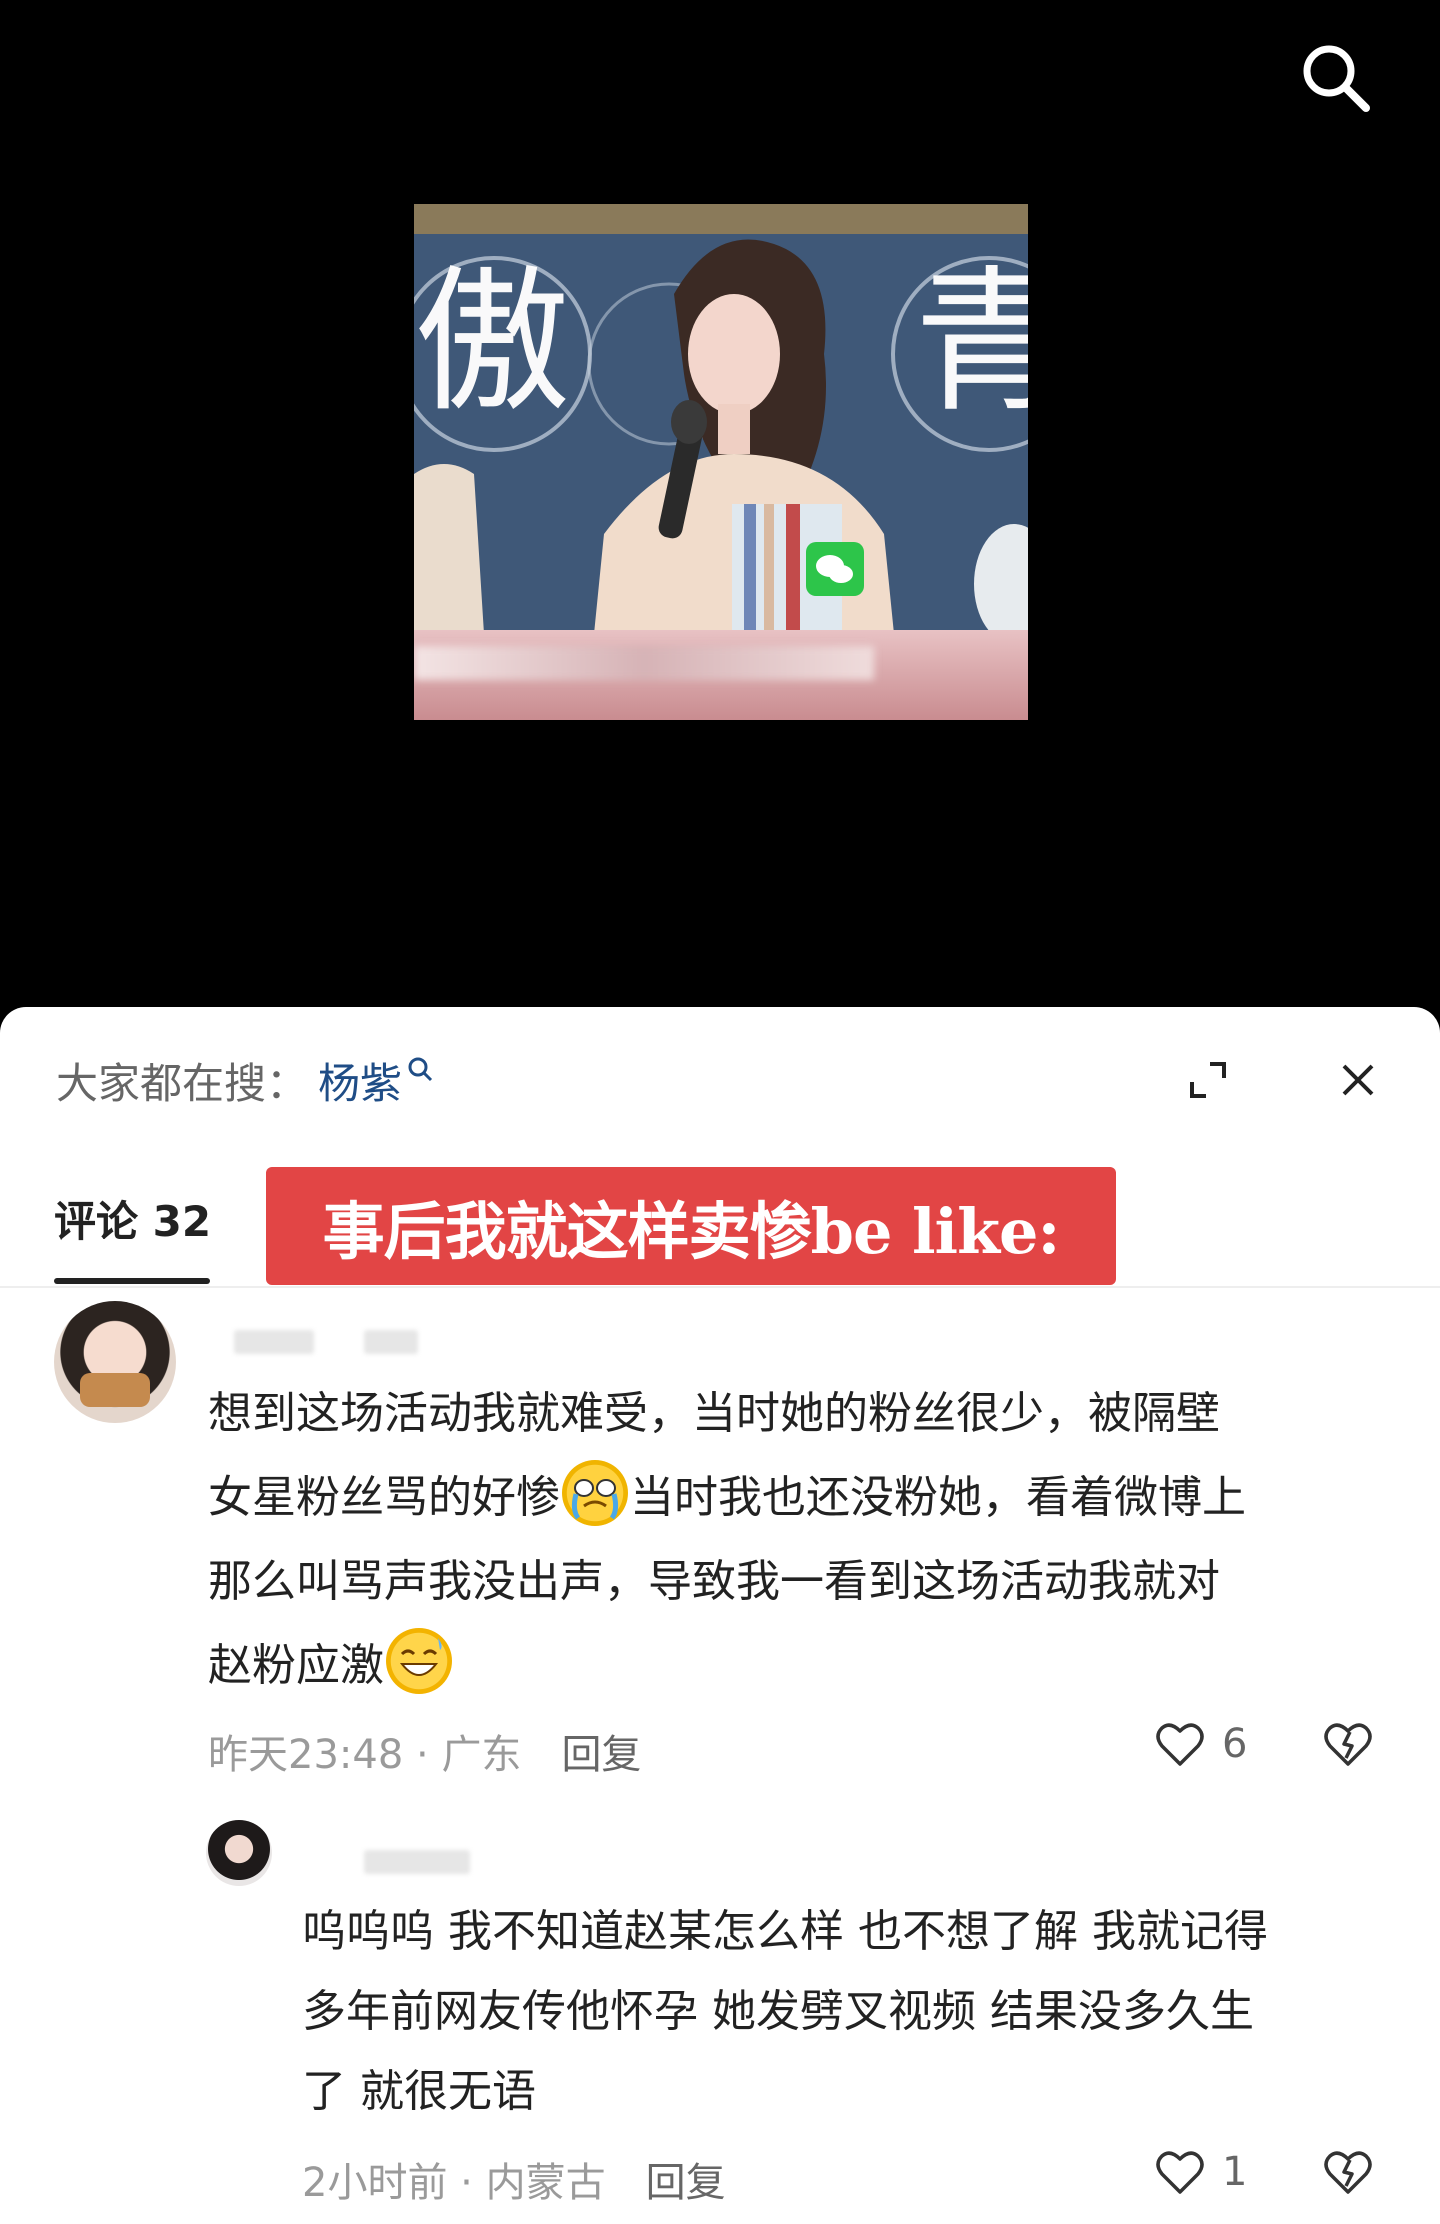 The image size is (1440, 2224). What do you see at coordinates (420, 1069) in the screenshot?
I see `keyword-search-icon` at bounding box center [420, 1069].